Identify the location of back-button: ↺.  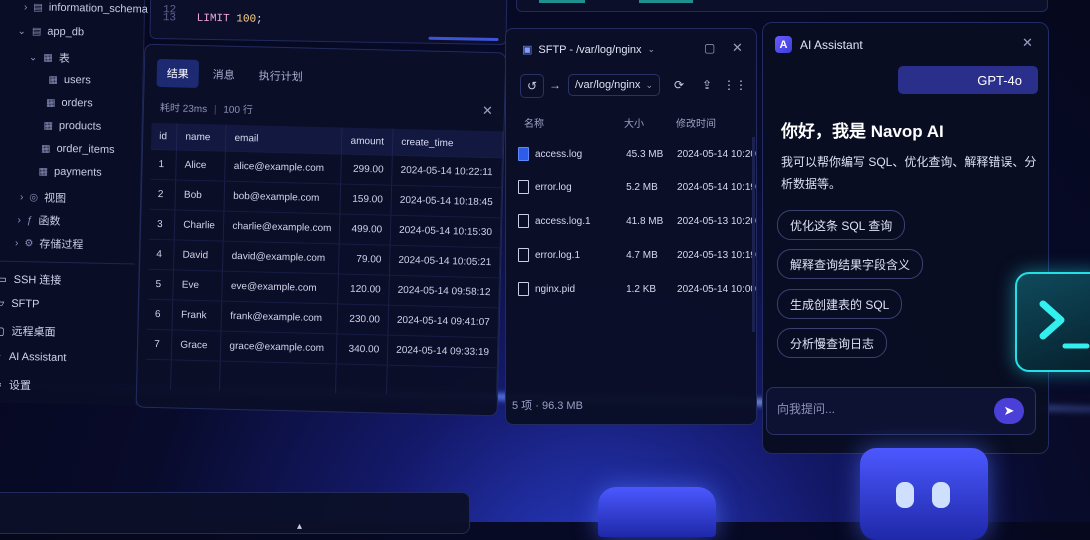
(532, 86).